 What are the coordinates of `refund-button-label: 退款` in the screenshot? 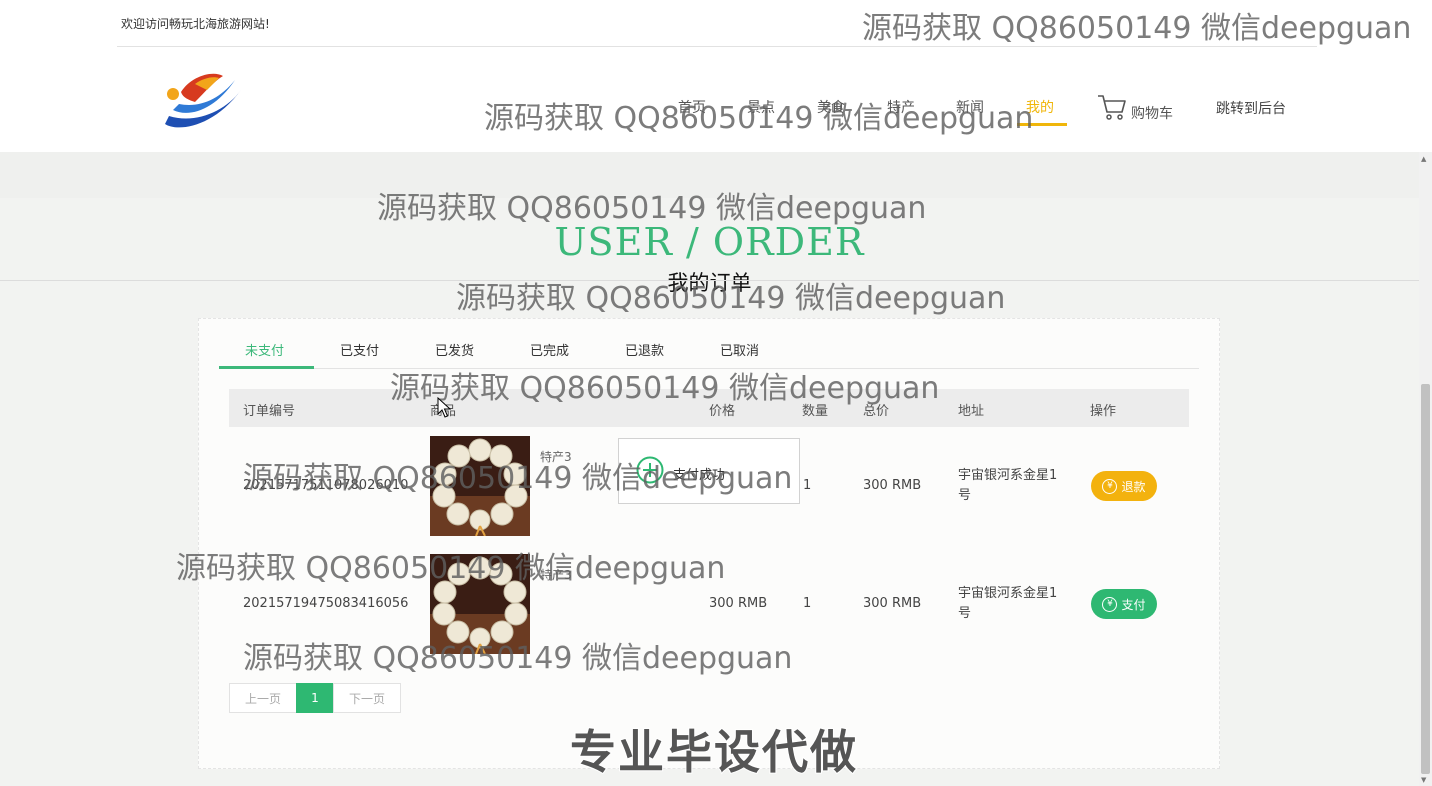 It's located at (1133, 486).